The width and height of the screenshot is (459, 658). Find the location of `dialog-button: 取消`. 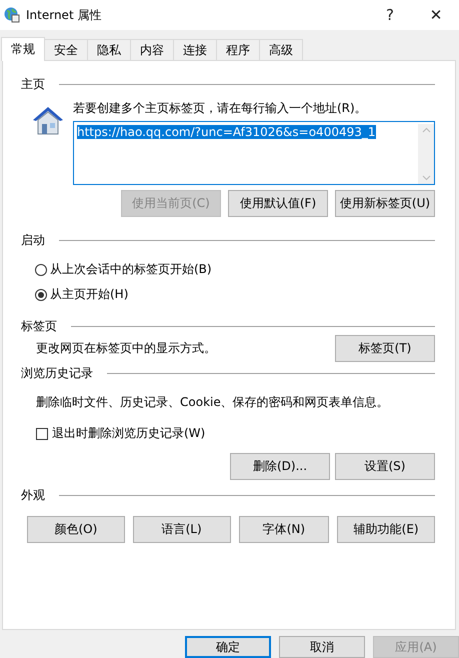

dialog-button: 取消 is located at coordinates (322, 647).